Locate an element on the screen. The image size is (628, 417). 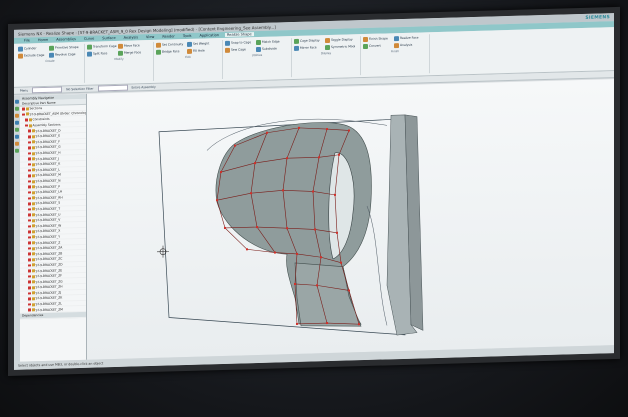
split-face-button: Split Face is located at coordinates (102, 53).